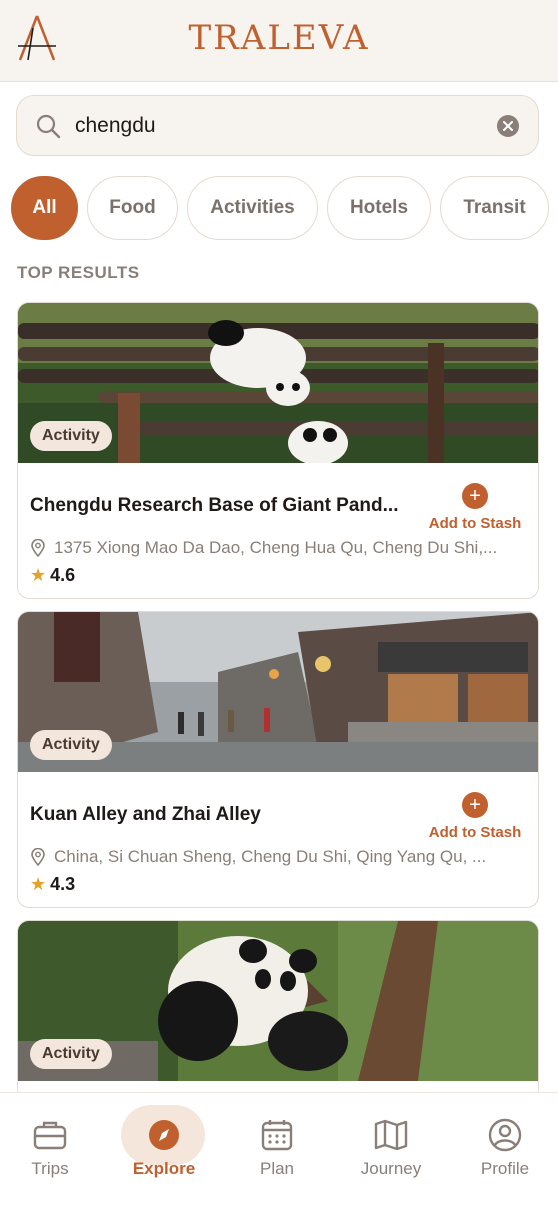  I want to click on tab-trips: Trips, so click(50, 1142).